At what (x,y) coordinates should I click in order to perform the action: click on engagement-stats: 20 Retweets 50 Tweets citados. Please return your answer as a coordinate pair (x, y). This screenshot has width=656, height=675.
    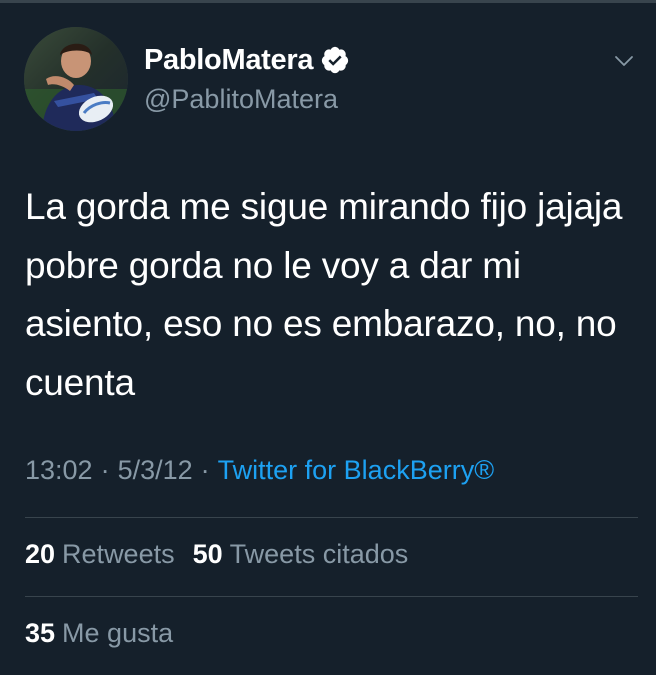
    Looking at the image, I should click on (216, 554).